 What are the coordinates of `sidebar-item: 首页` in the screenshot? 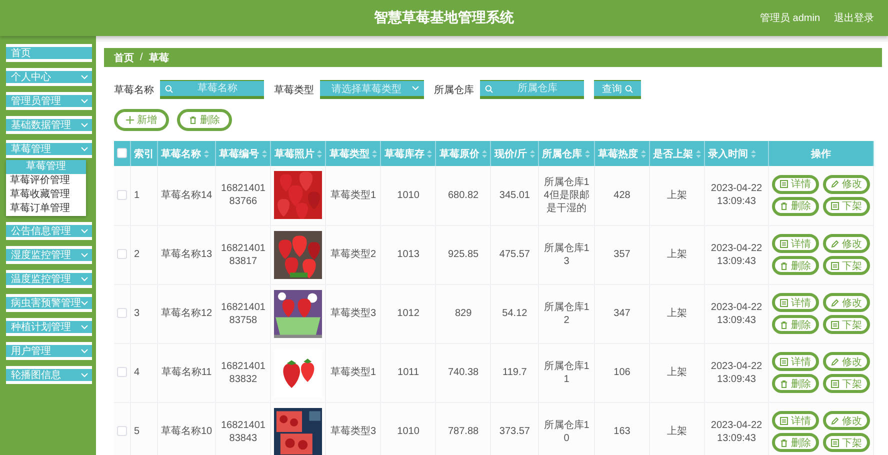 It's located at (49, 53).